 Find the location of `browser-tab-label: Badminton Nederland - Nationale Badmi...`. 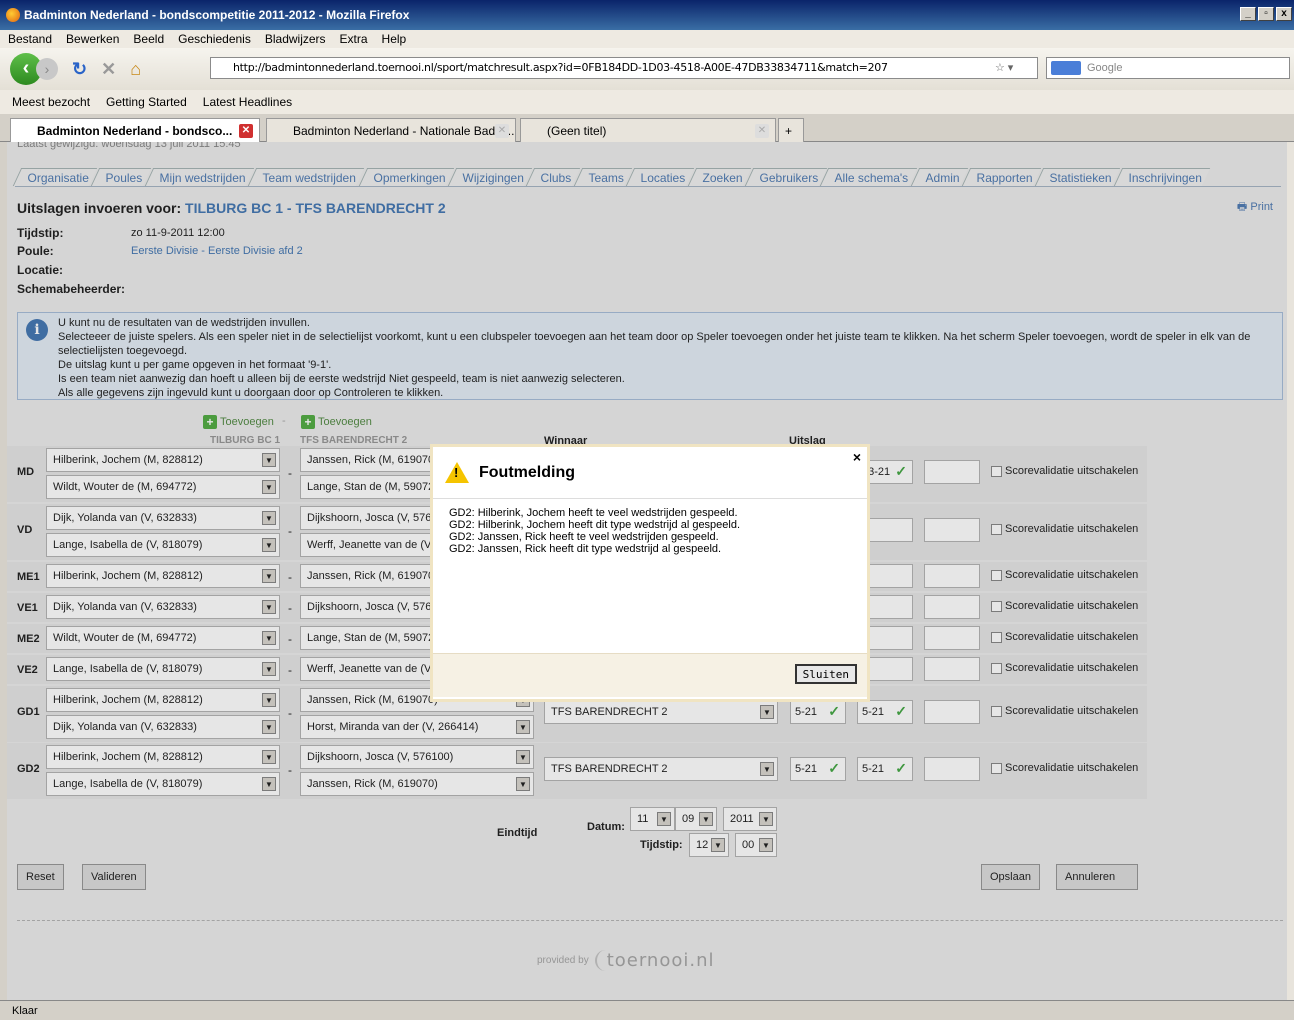

browser-tab-label: Badminton Nederland - Nationale Badmi... is located at coordinates (404, 131).